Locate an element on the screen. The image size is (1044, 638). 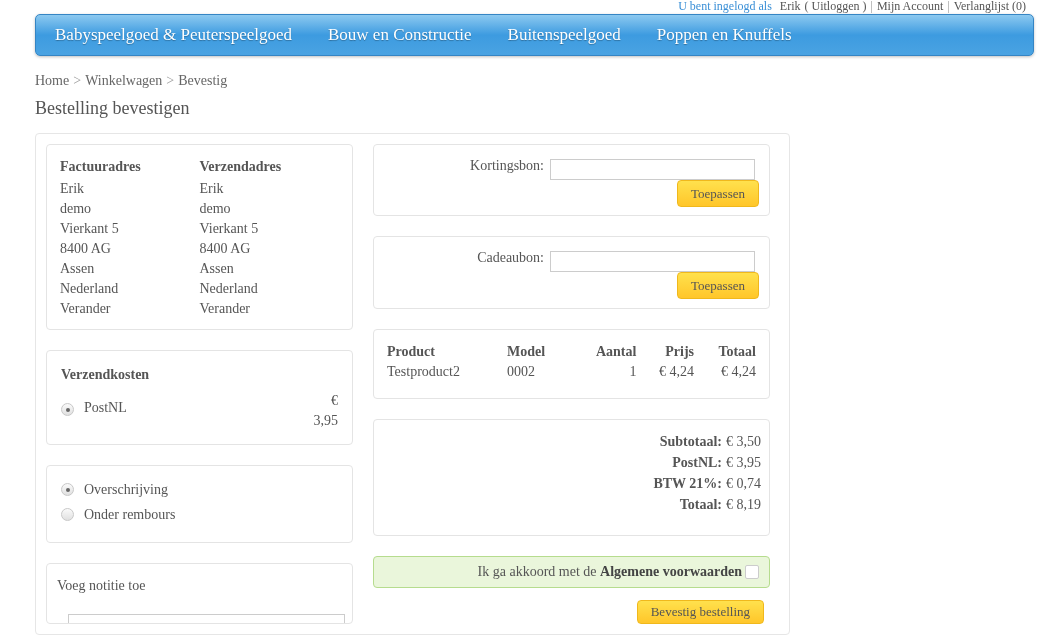
column-header: Product is located at coordinates (447, 353).